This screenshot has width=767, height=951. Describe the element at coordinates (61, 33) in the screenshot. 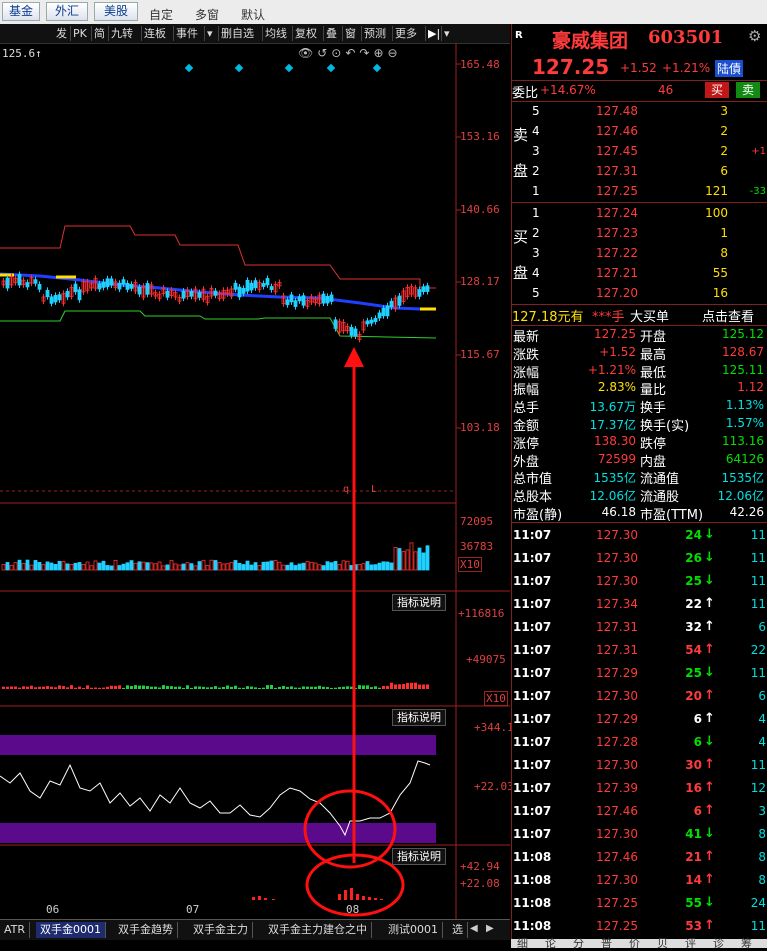

I see `toolbar-item-send: 发` at that location.